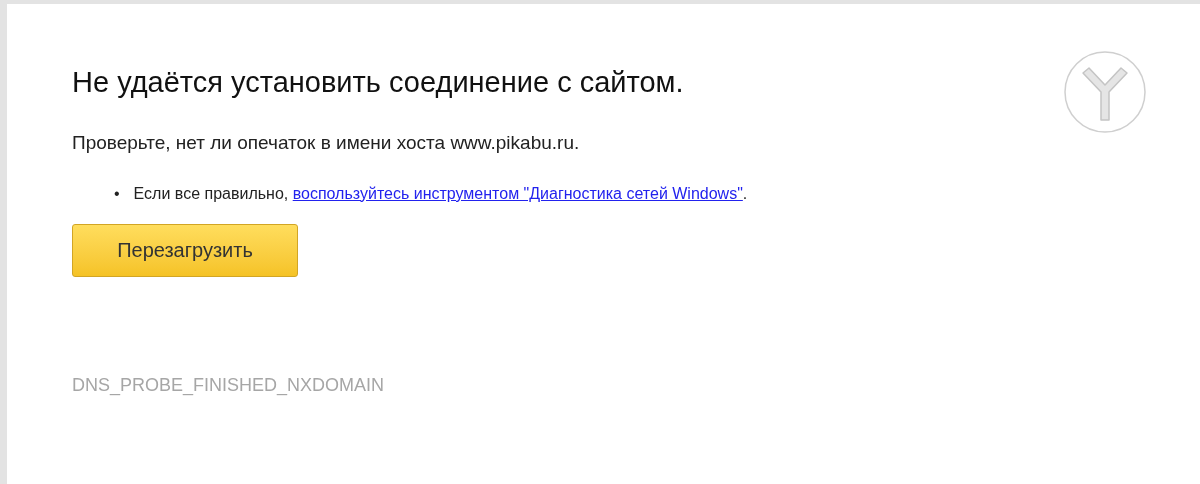 The height and width of the screenshot is (484, 1200). What do you see at coordinates (1105, 92) in the screenshot?
I see `browser-logo-icon` at bounding box center [1105, 92].